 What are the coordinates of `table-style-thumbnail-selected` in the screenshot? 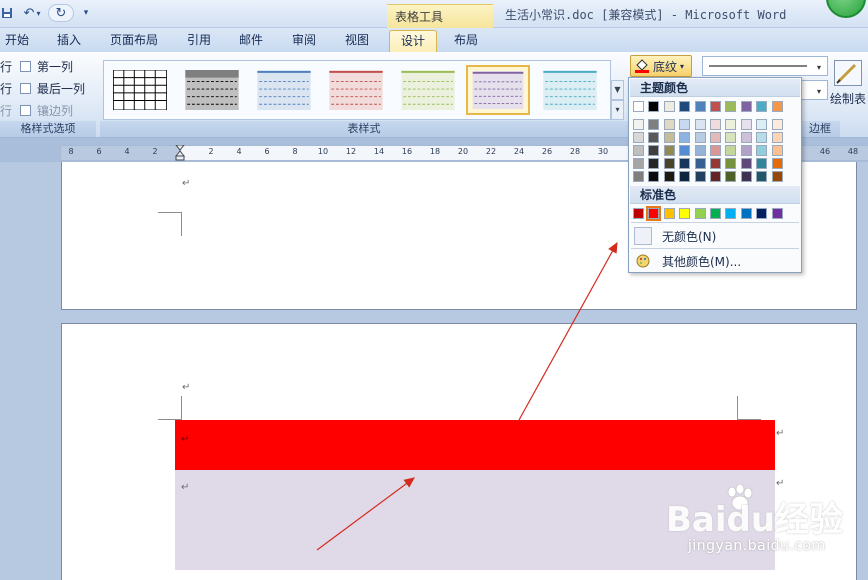 It's located at (498, 90).